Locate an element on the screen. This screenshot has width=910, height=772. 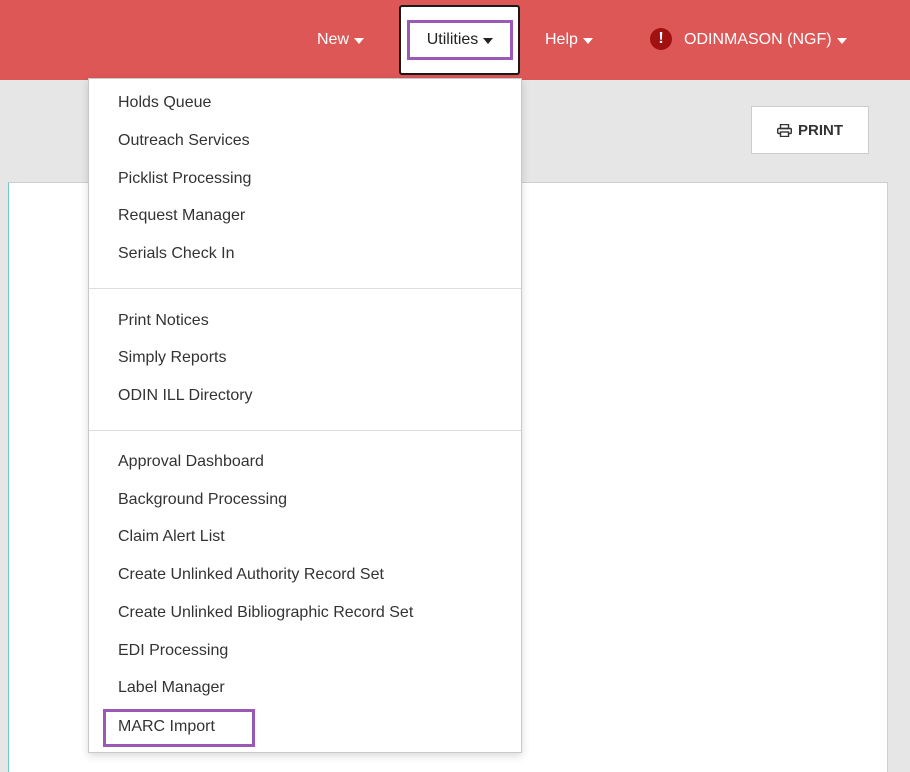
nav-user-label: ODINMASON (NGF) is located at coordinates (758, 39).